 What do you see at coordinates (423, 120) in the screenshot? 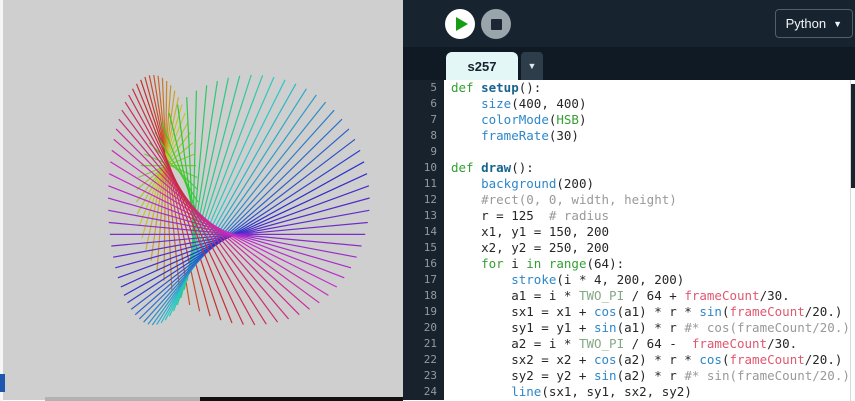
I see `line-number: 7` at bounding box center [423, 120].